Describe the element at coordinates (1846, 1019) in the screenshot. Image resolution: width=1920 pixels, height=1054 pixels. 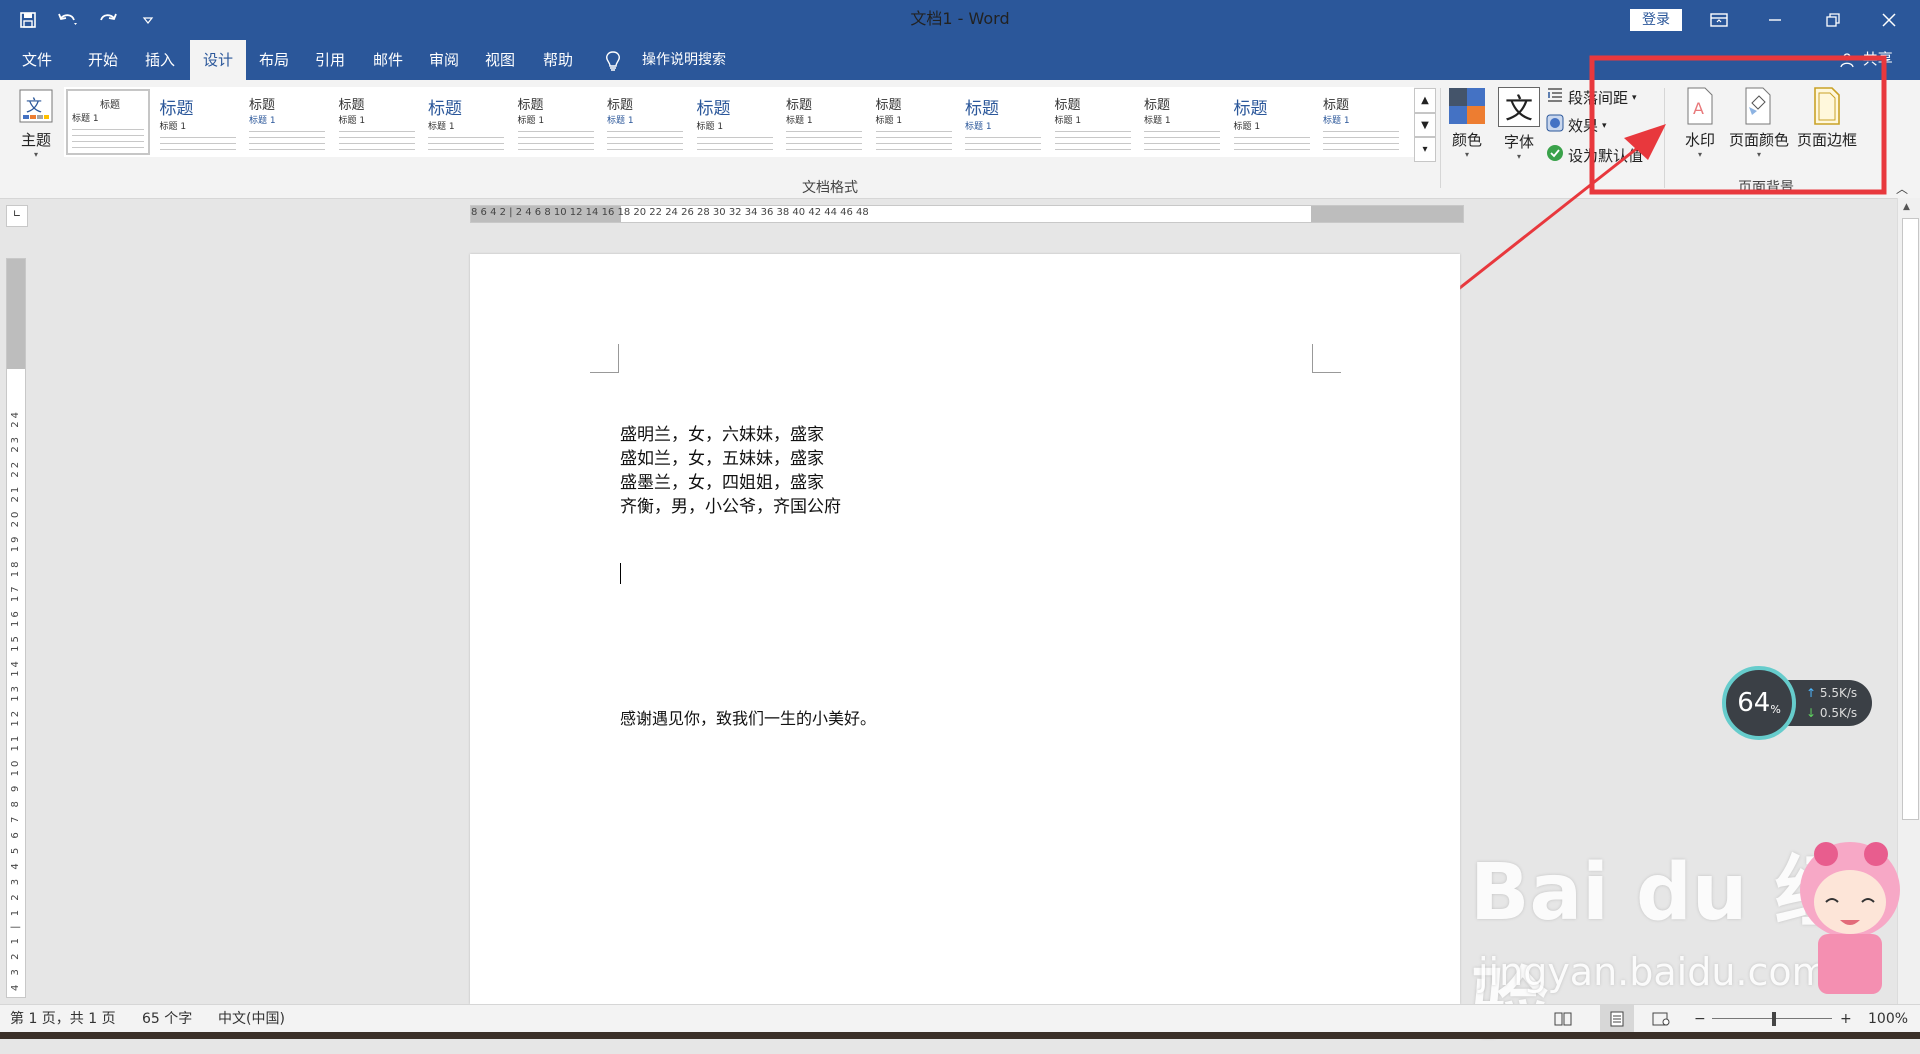
I see `zoom-in-icon: +` at that location.